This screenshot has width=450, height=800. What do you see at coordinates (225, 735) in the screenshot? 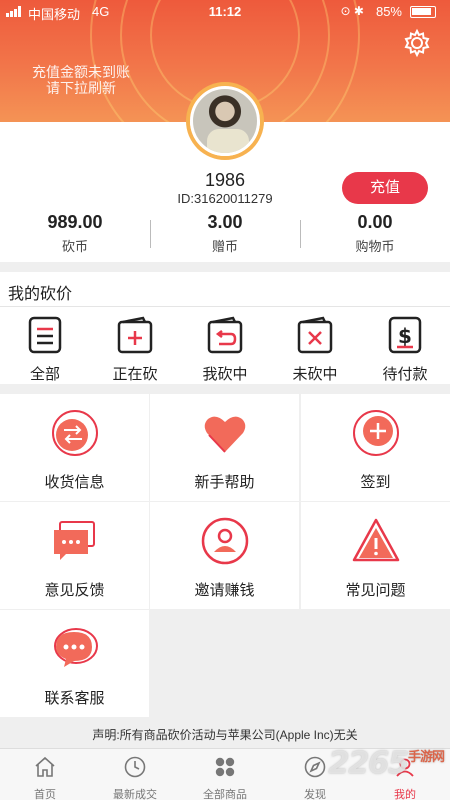
I see `disclaimer-text: 声明:所有商品砍价活动与苹果公司(Apple Inc)无关` at bounding box center [225, 735].